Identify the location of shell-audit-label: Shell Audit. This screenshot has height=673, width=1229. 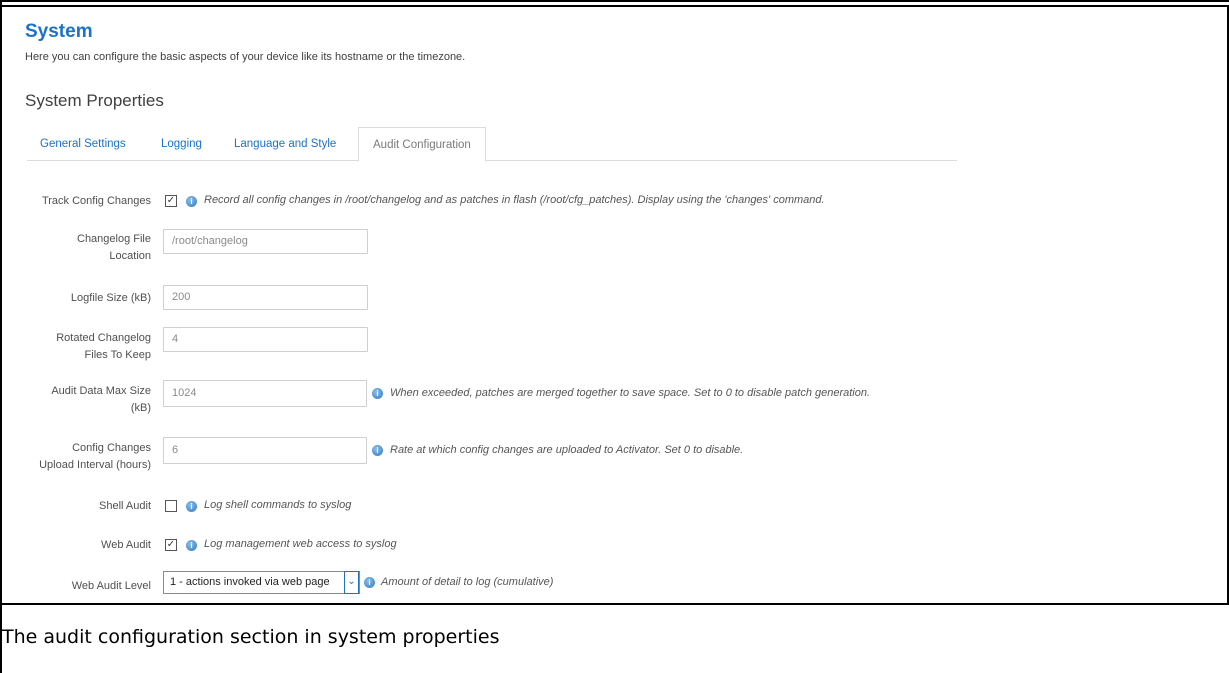
(125, 506).